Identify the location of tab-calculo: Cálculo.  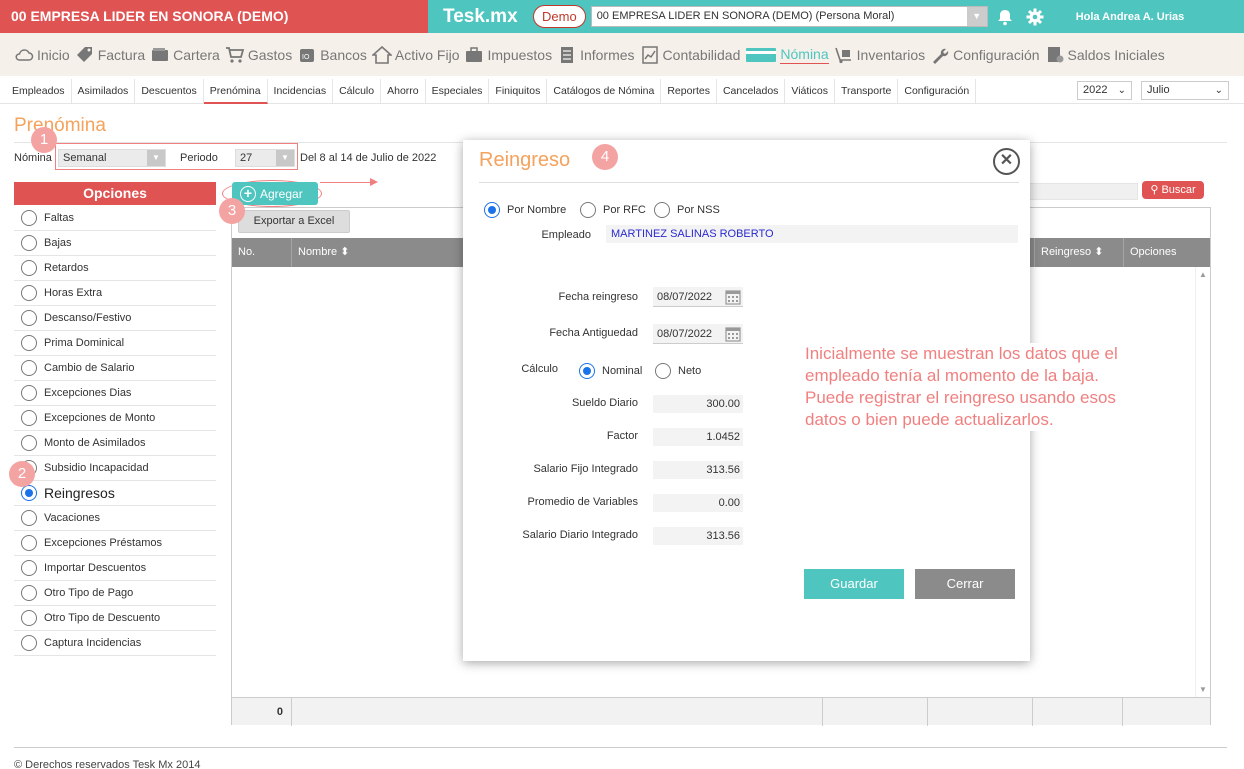
(357, 91).